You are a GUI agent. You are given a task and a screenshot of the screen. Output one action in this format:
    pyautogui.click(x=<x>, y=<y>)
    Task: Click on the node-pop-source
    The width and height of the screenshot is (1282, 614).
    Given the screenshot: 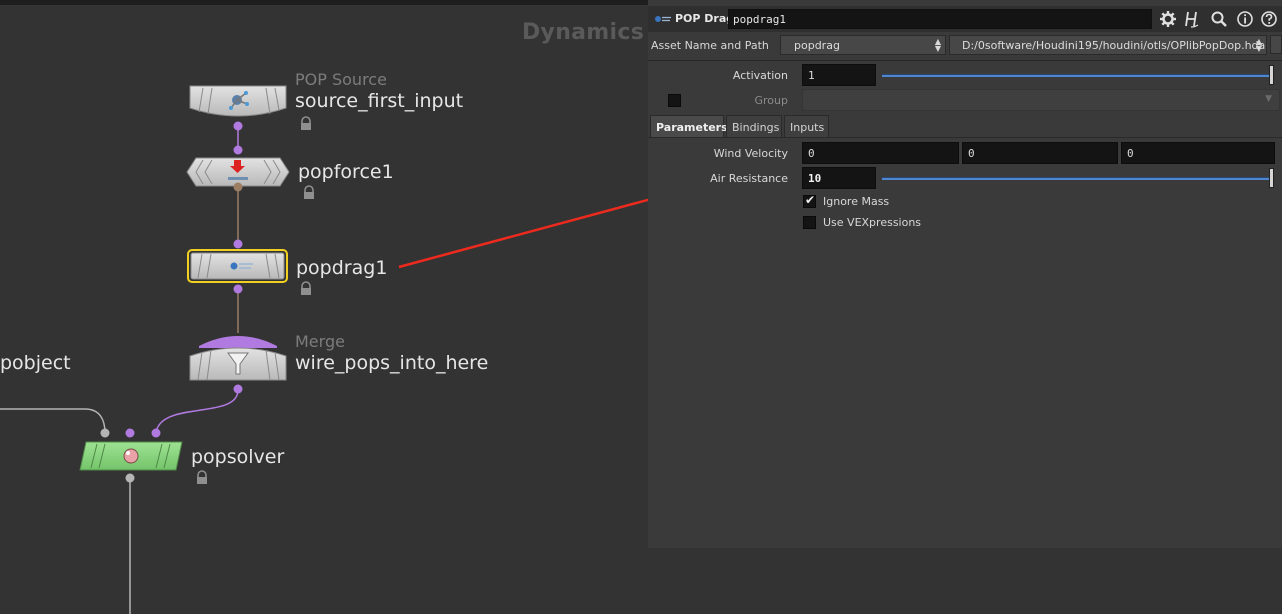 What is the action you would take?
    pyautogui.click(x=238, y=108)
    